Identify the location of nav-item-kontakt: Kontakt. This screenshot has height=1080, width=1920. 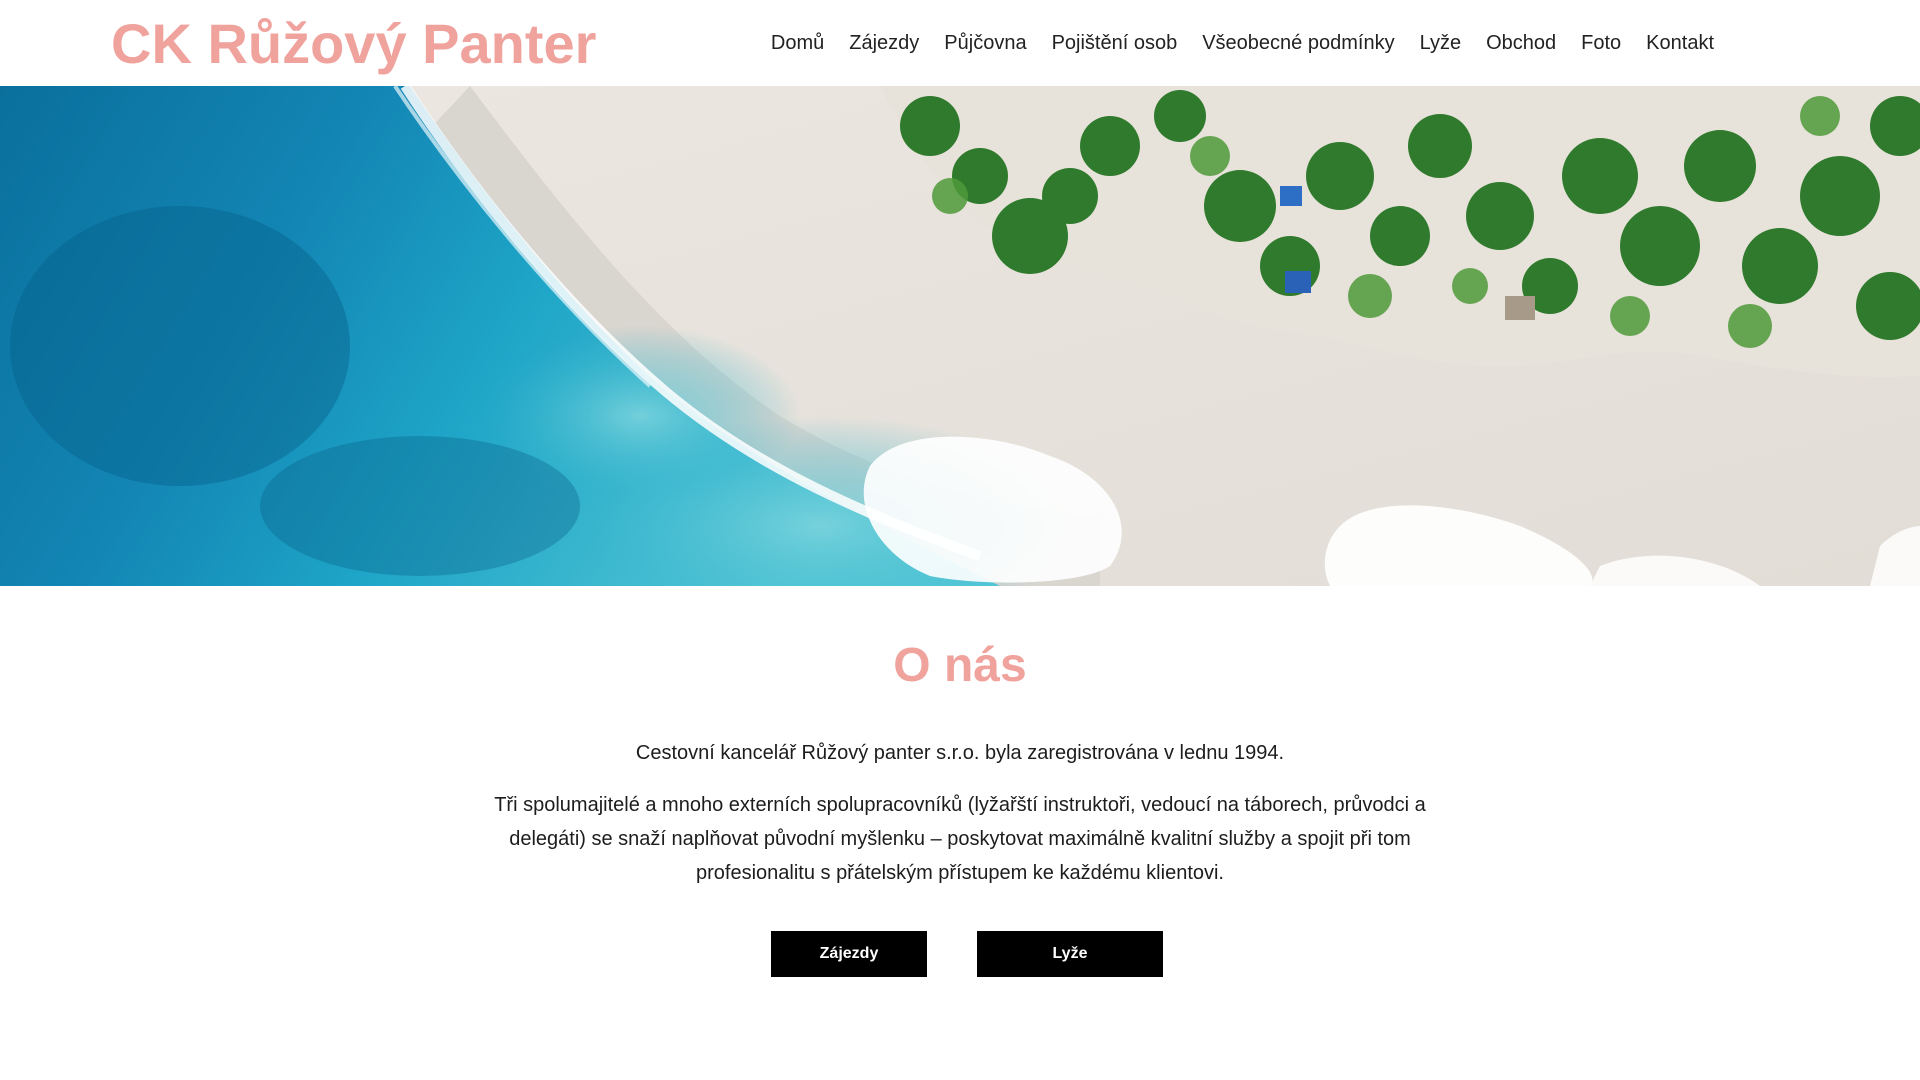
(1674, 43).